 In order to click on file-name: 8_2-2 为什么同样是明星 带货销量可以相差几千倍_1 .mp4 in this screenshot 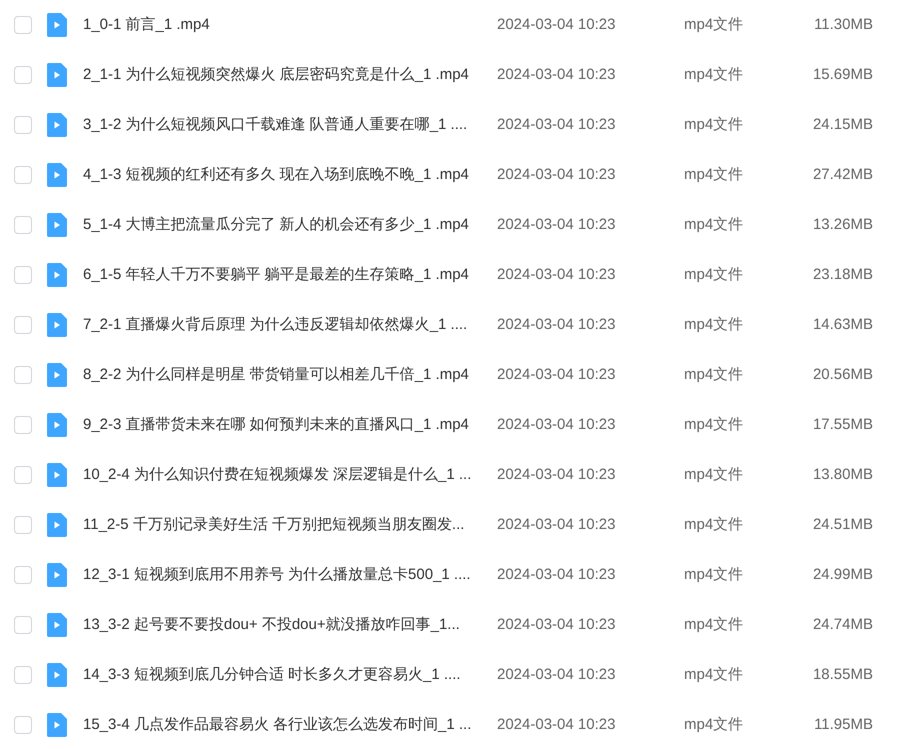, I will do `click(276, 374)`.